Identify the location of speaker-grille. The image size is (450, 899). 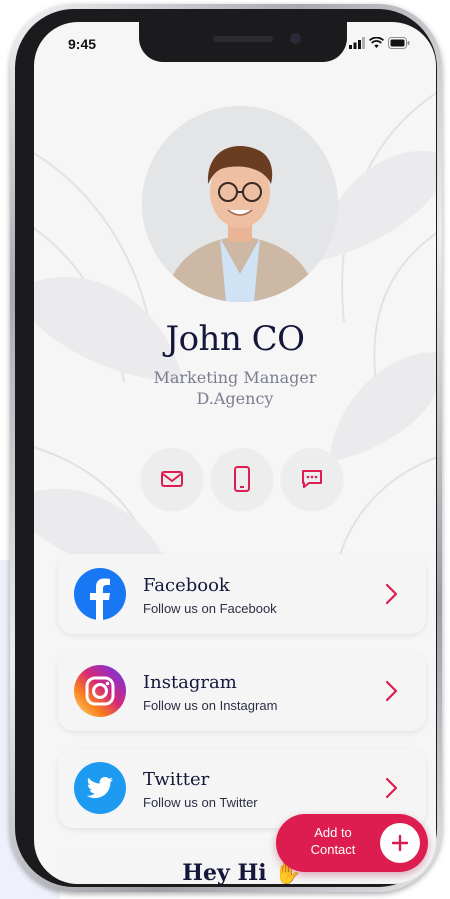
(243, 39).